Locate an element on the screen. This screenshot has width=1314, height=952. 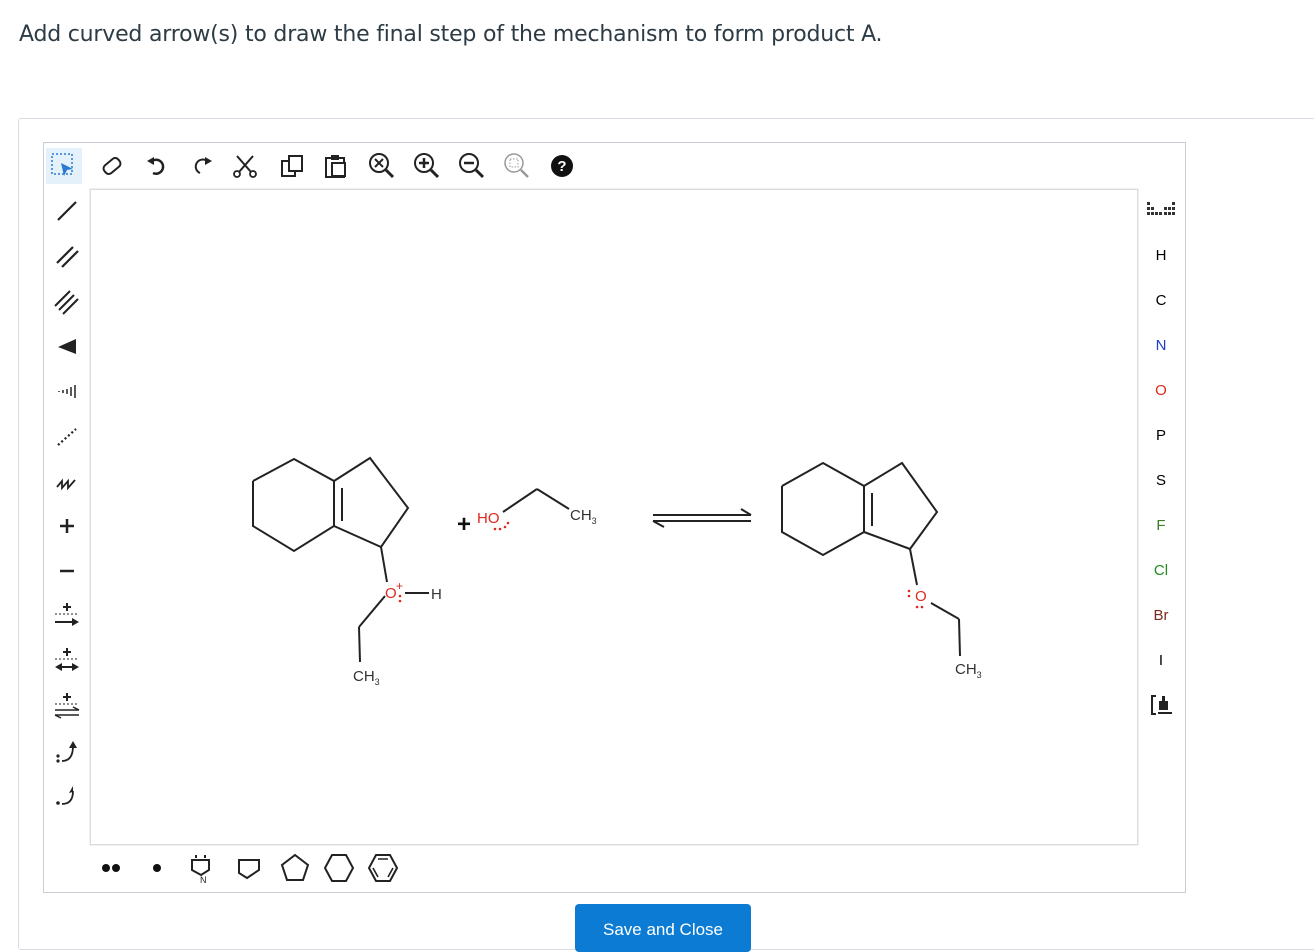
reactant-oxygen-label: O is located at coordinates (391, 593).